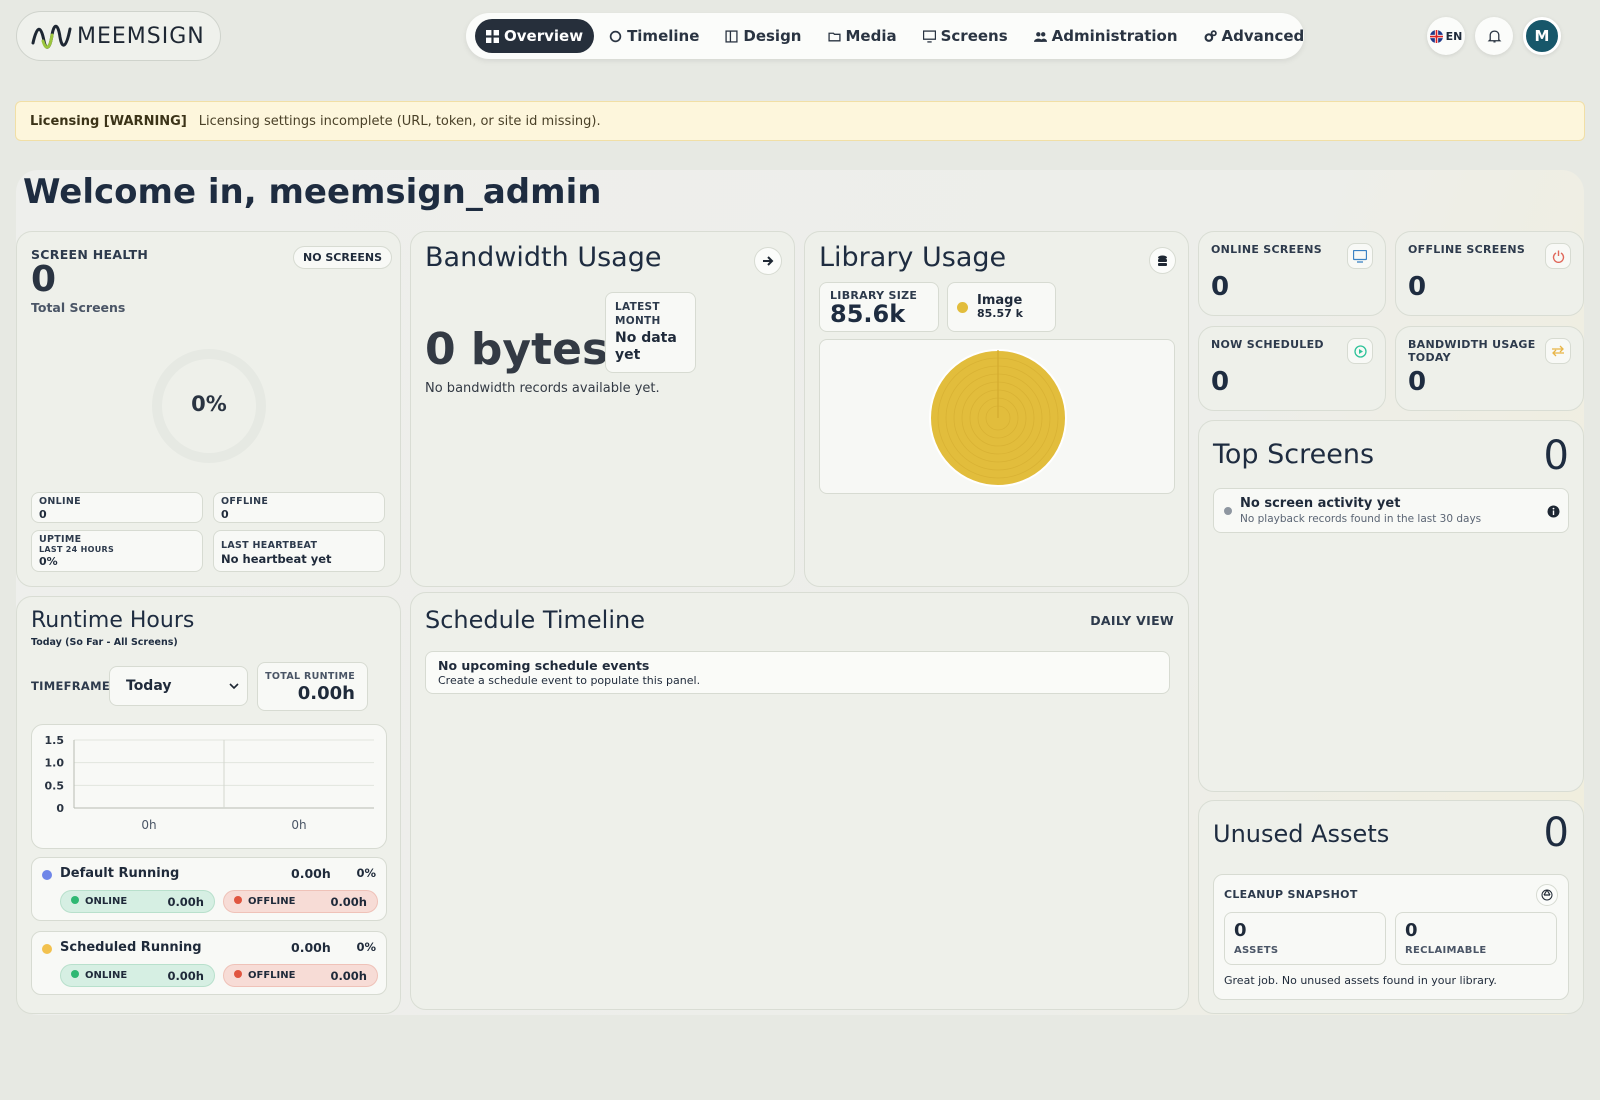  Describe the element at coordinates (44, 279) in the screenshot. I see `total-screens-count: 0` at that location.